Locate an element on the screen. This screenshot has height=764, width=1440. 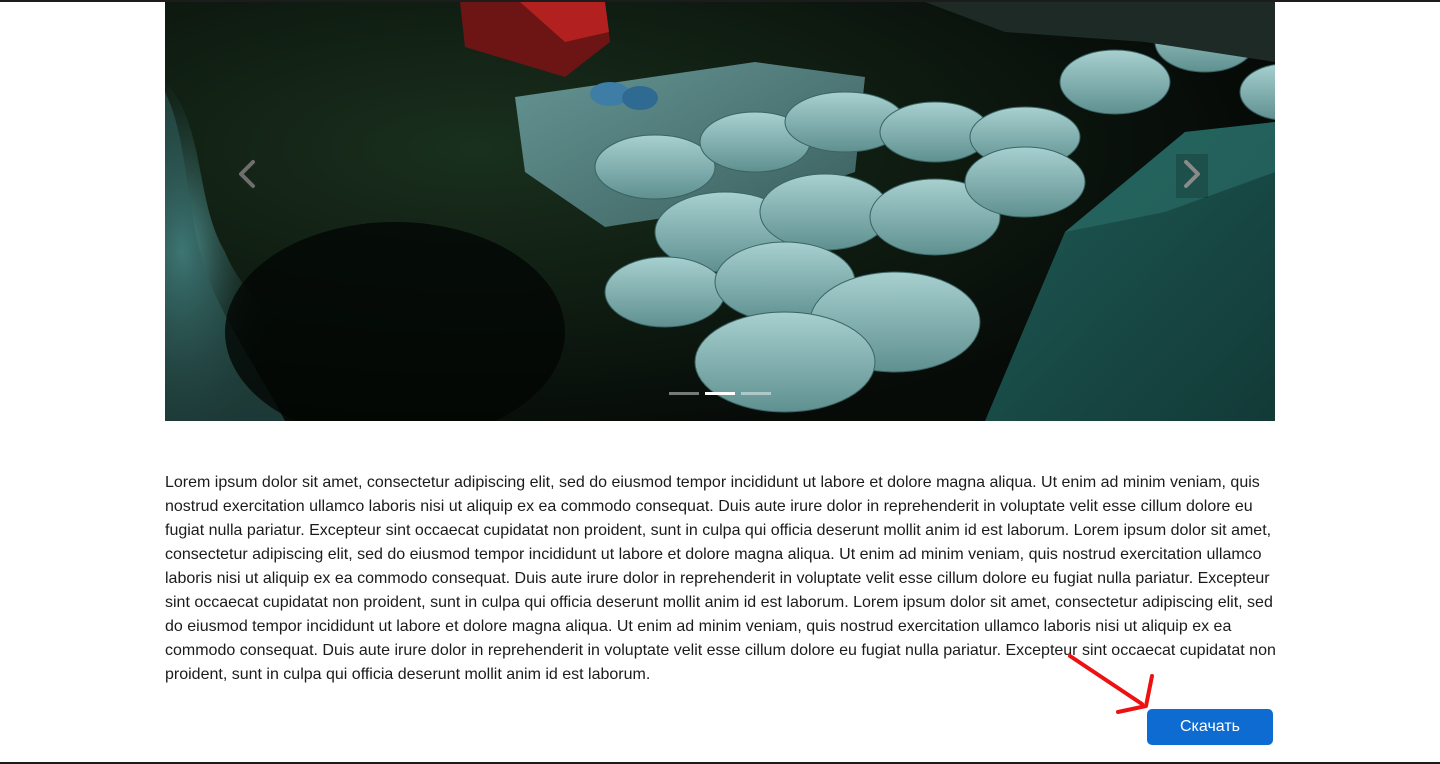
carousel-indicator-active is located at coordinates (720, 393).